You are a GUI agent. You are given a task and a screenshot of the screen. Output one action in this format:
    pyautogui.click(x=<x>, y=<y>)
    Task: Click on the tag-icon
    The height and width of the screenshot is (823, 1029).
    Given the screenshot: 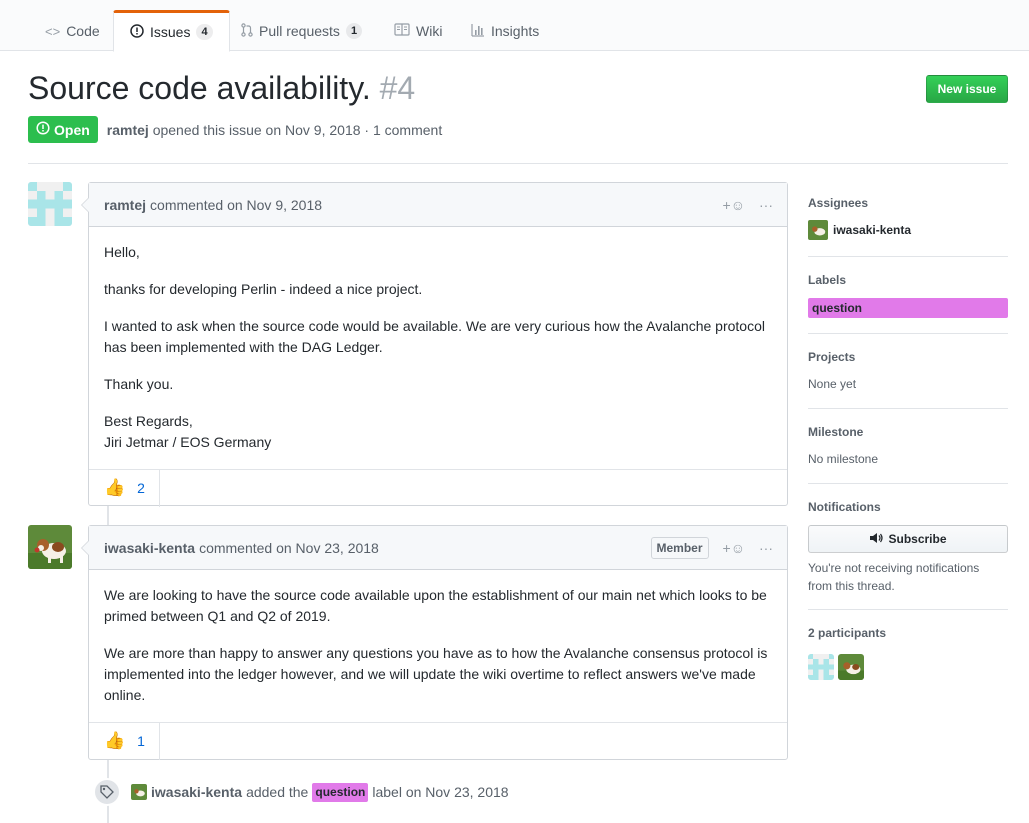 What is the action you would take?
    pyautogui.click(x=107, y=792)
    